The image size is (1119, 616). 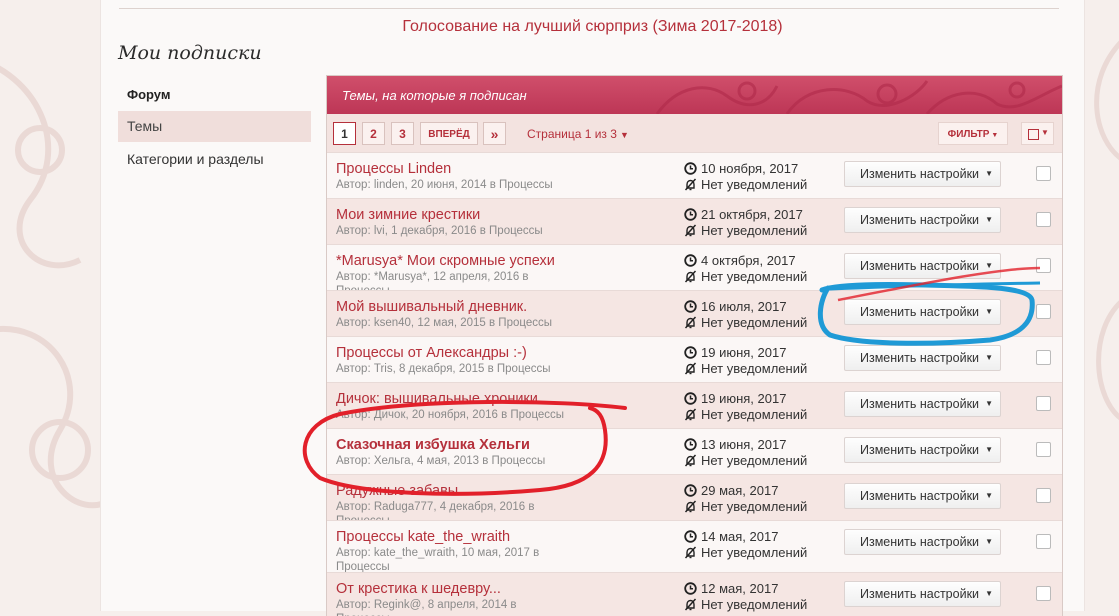 What do you see at coordinates (408, 215) in the screenshot?
I see `thread-title-link: Мои зимние крестики` at bounding box center [408, 215].